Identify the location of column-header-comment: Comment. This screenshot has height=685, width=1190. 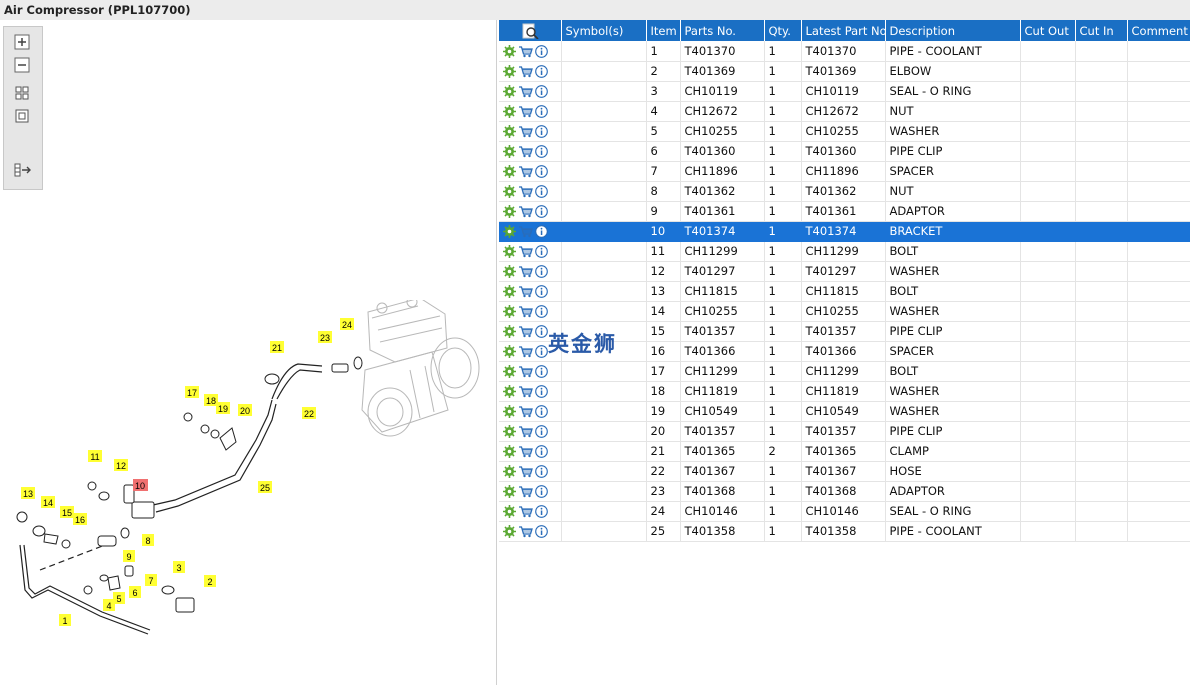
(1158, 30).